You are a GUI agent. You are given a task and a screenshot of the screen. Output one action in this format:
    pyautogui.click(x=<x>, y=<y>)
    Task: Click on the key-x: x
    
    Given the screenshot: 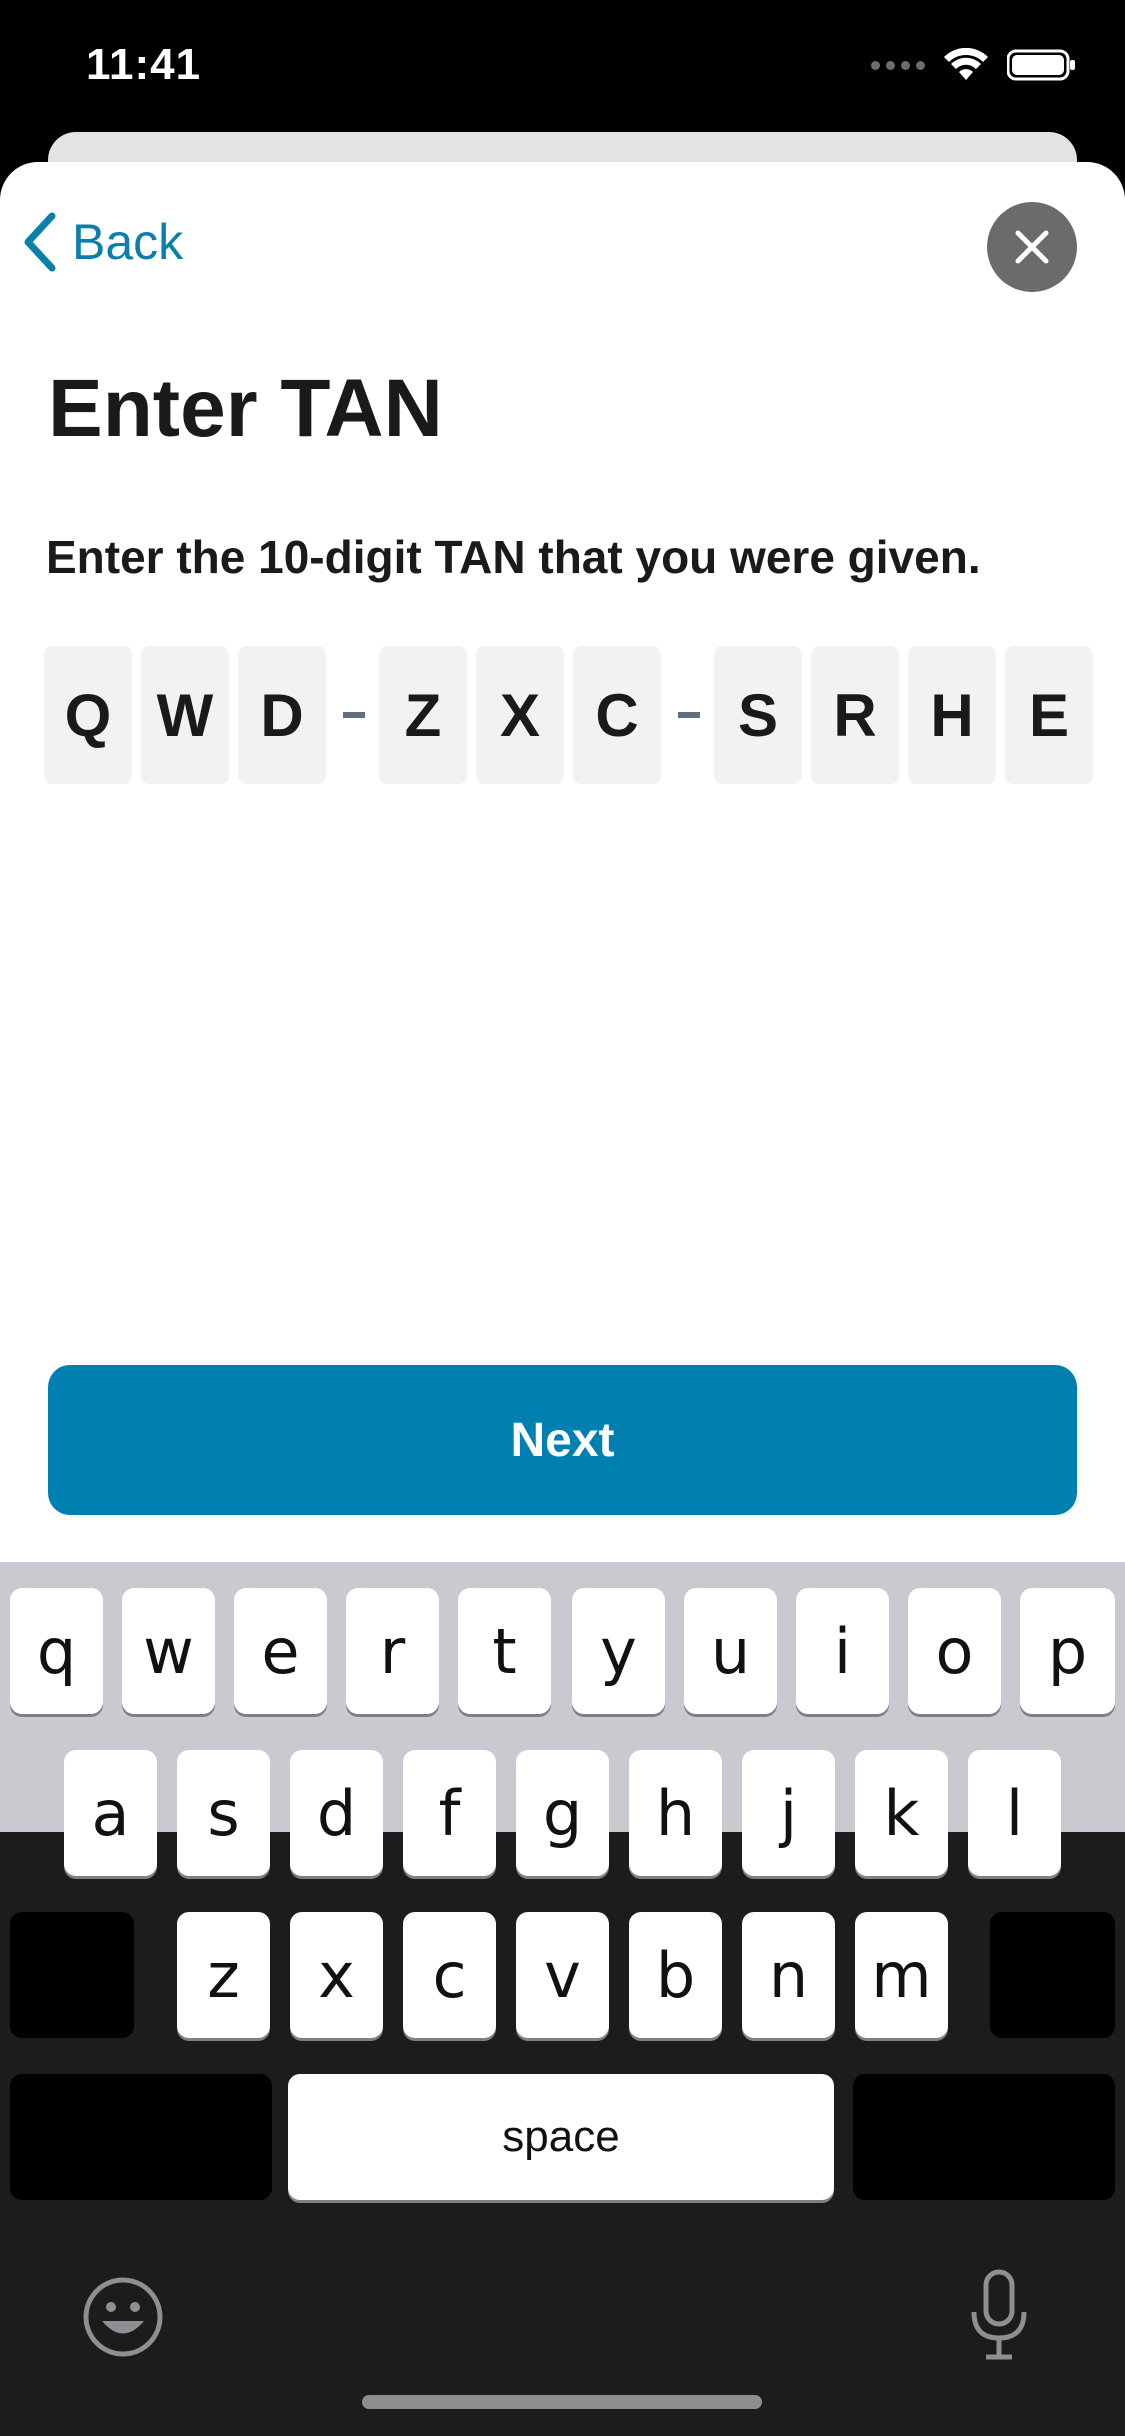 What is the action you would take?
    pyautogui.click(x=336, y=1975)
    